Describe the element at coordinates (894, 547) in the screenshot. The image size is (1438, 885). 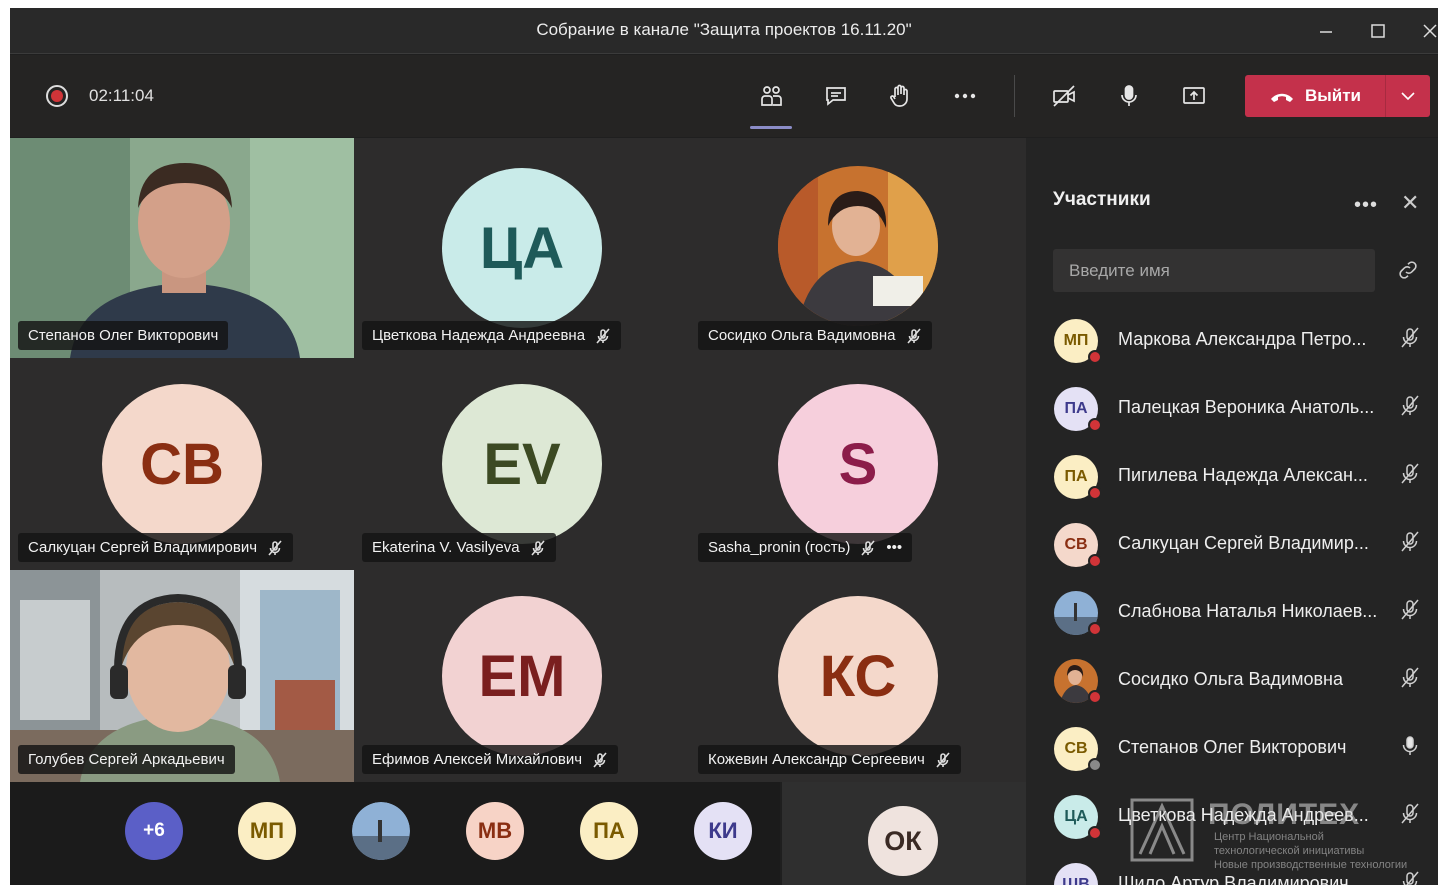
I see `tile-more-button: •••` at that location.